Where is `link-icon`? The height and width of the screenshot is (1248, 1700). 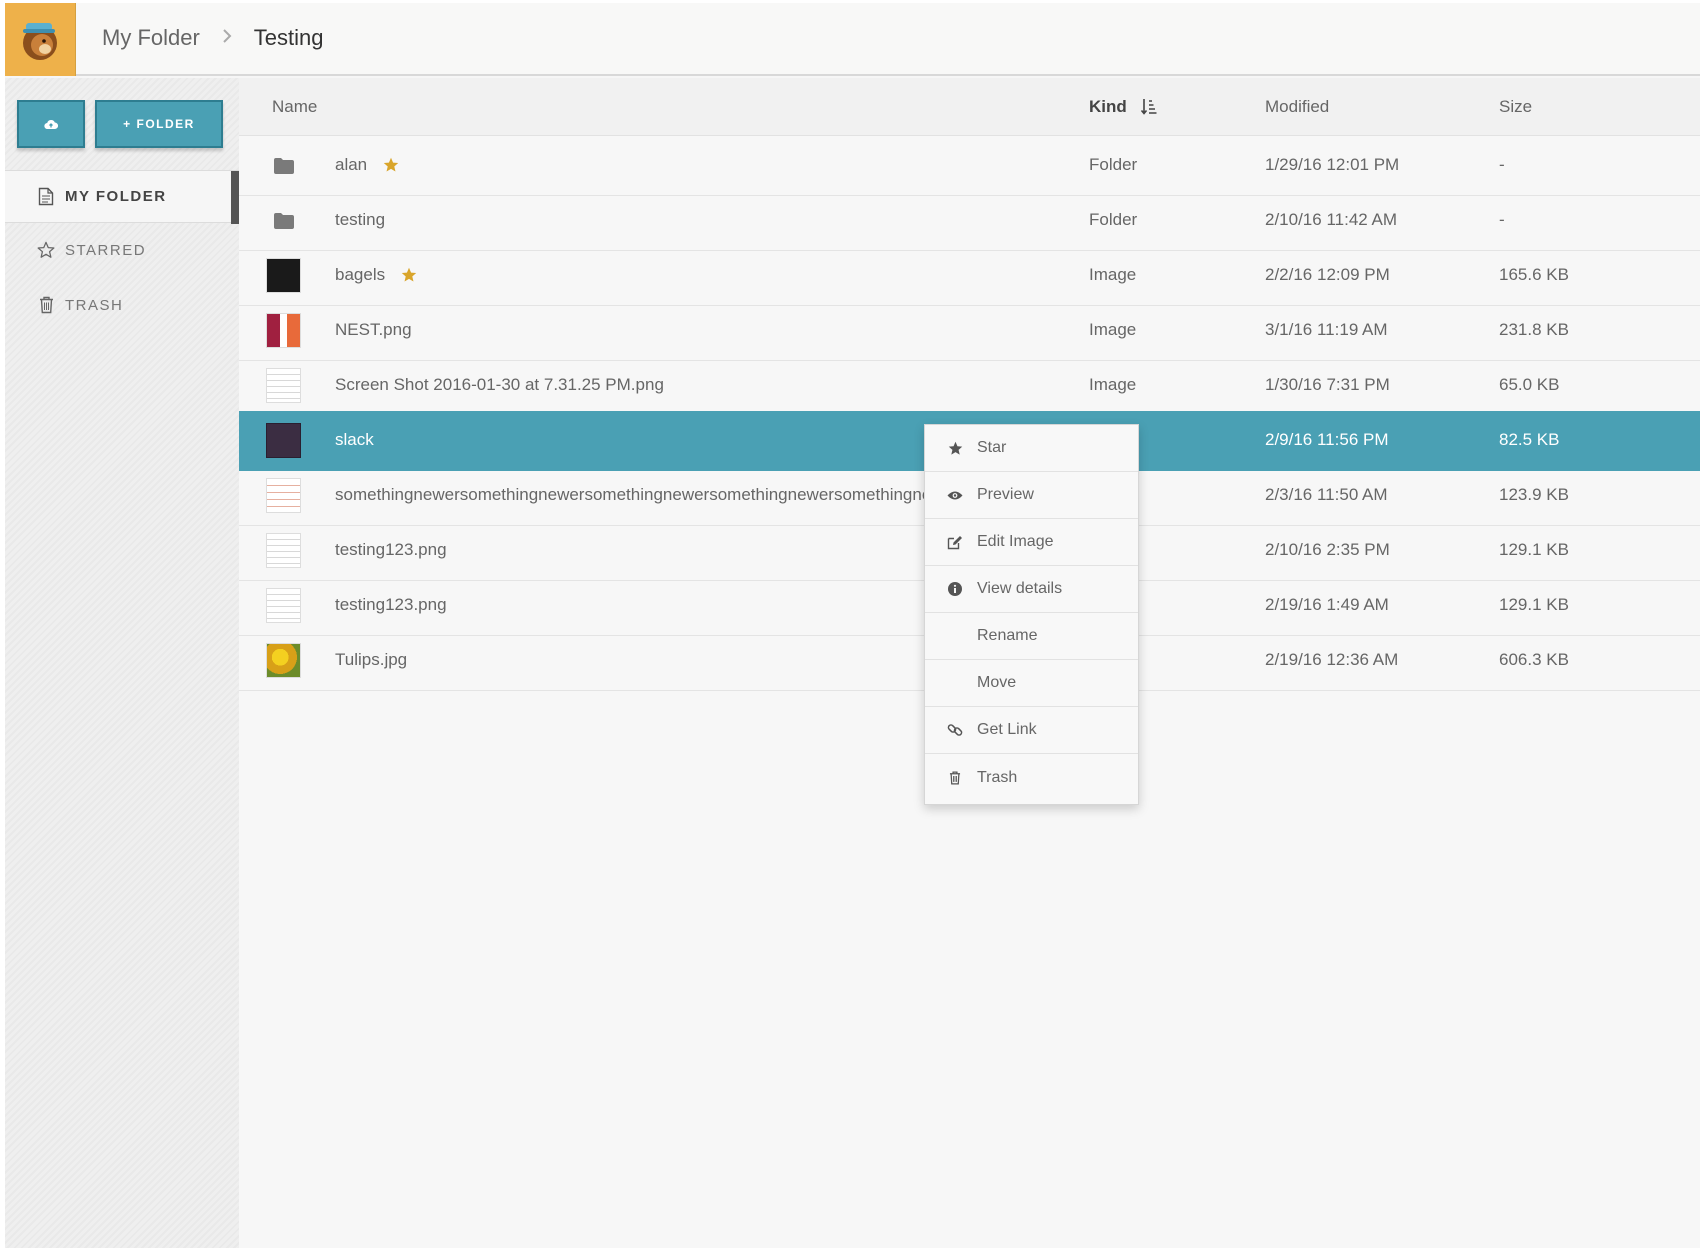
link-icon is located at coordinates (955, 730).